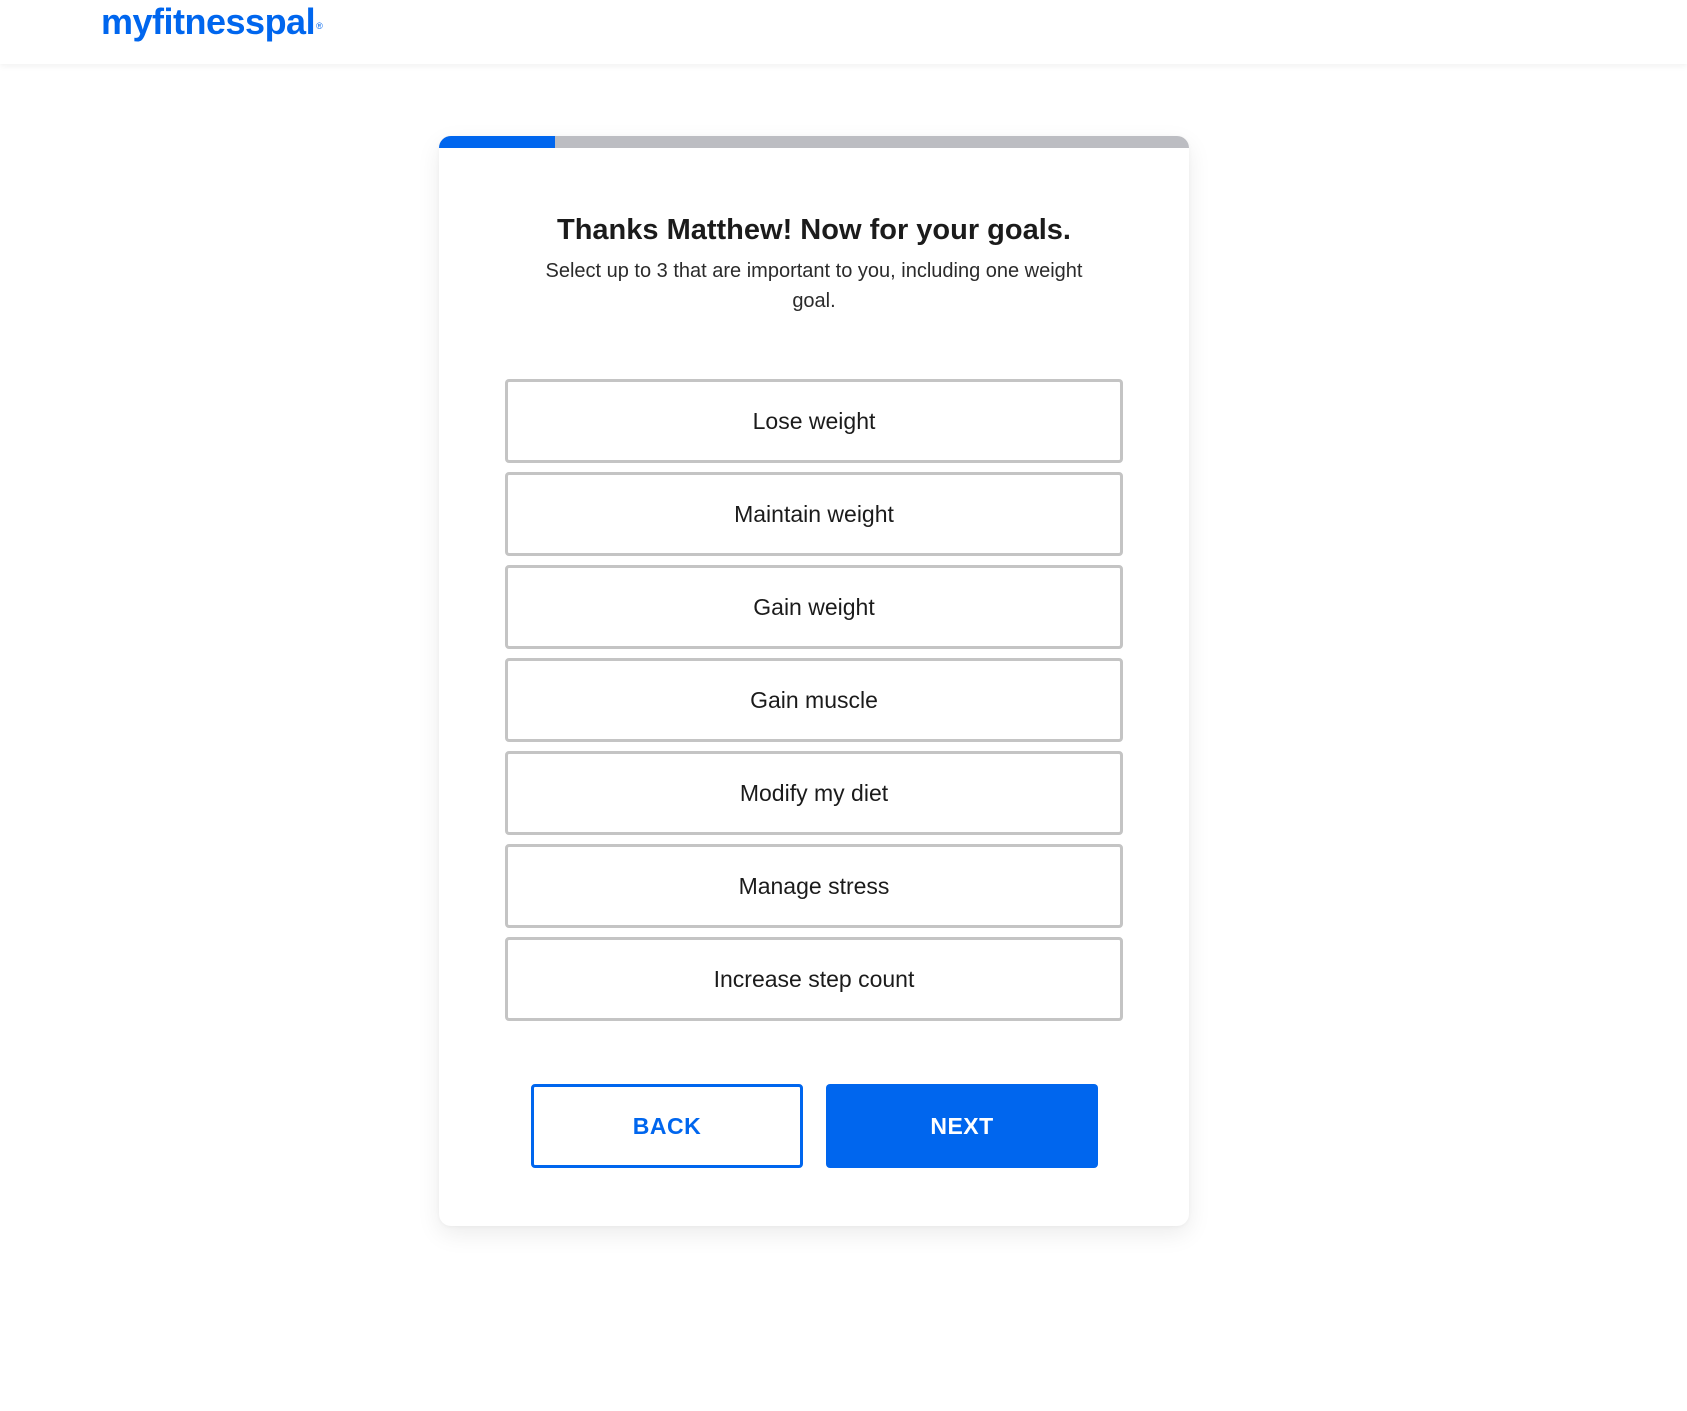  What do you see at coordinates (319, 26) in the screenshot?
I see `registered-mark: ®` at bounding box center [319, 26].